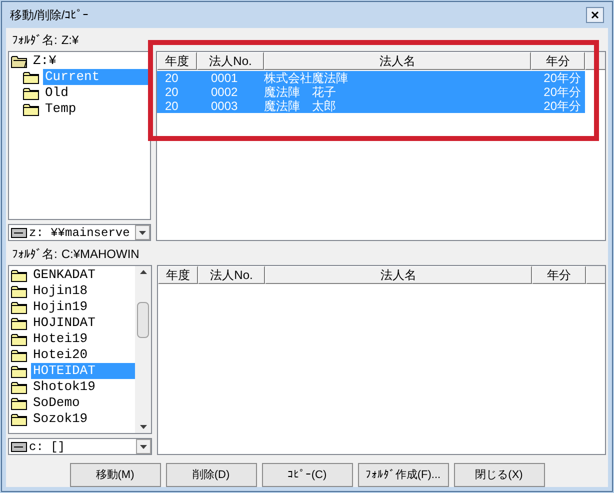  I want to click on table-cell-text: 0001, so click(224, 78).